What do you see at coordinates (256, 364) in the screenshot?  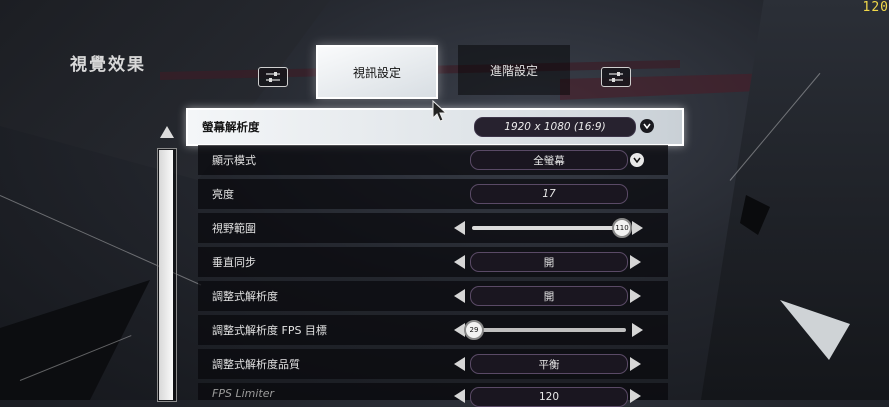 I see `setting-label: 調整式解析度品質` at bounding box center [256, 364].